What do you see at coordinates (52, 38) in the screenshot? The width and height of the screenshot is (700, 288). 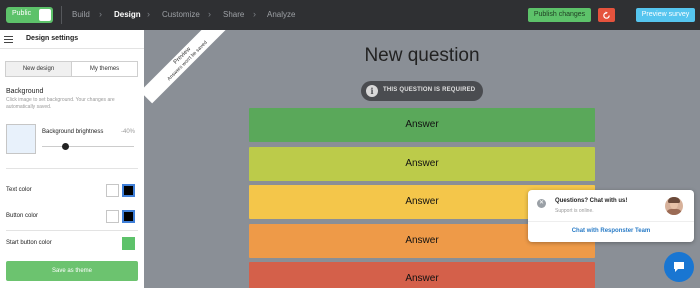 I see `sidebar-title: Design settings` at bounding box center [52, 38].